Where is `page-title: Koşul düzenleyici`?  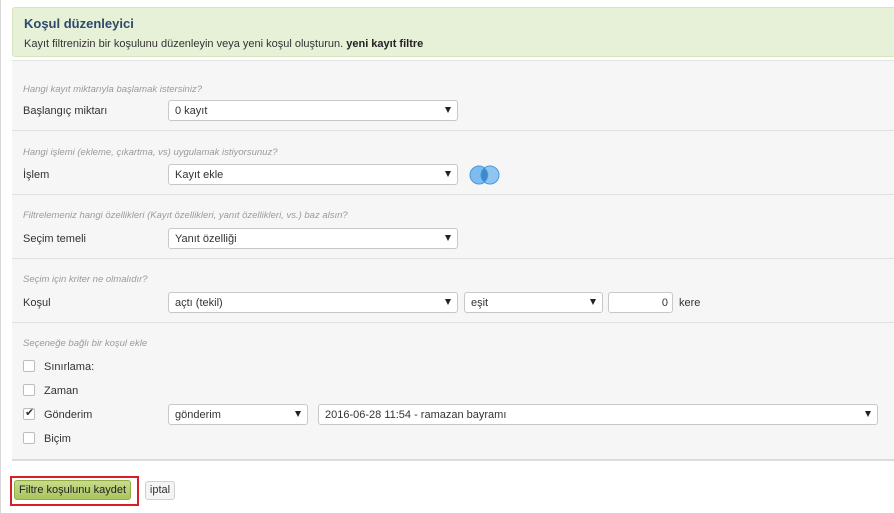
page-title: Koşul düzenleyici is located at coordinates (79, 23).